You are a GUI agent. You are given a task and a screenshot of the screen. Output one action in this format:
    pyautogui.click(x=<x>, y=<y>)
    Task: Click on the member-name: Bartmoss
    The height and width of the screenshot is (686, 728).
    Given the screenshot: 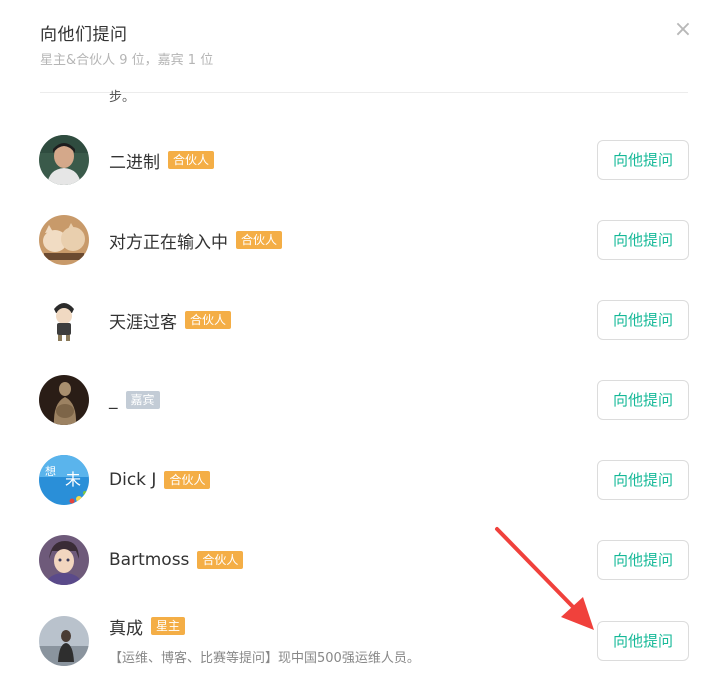 What is the action you would take?
    pyautogui.click(x=149, y=560)
    